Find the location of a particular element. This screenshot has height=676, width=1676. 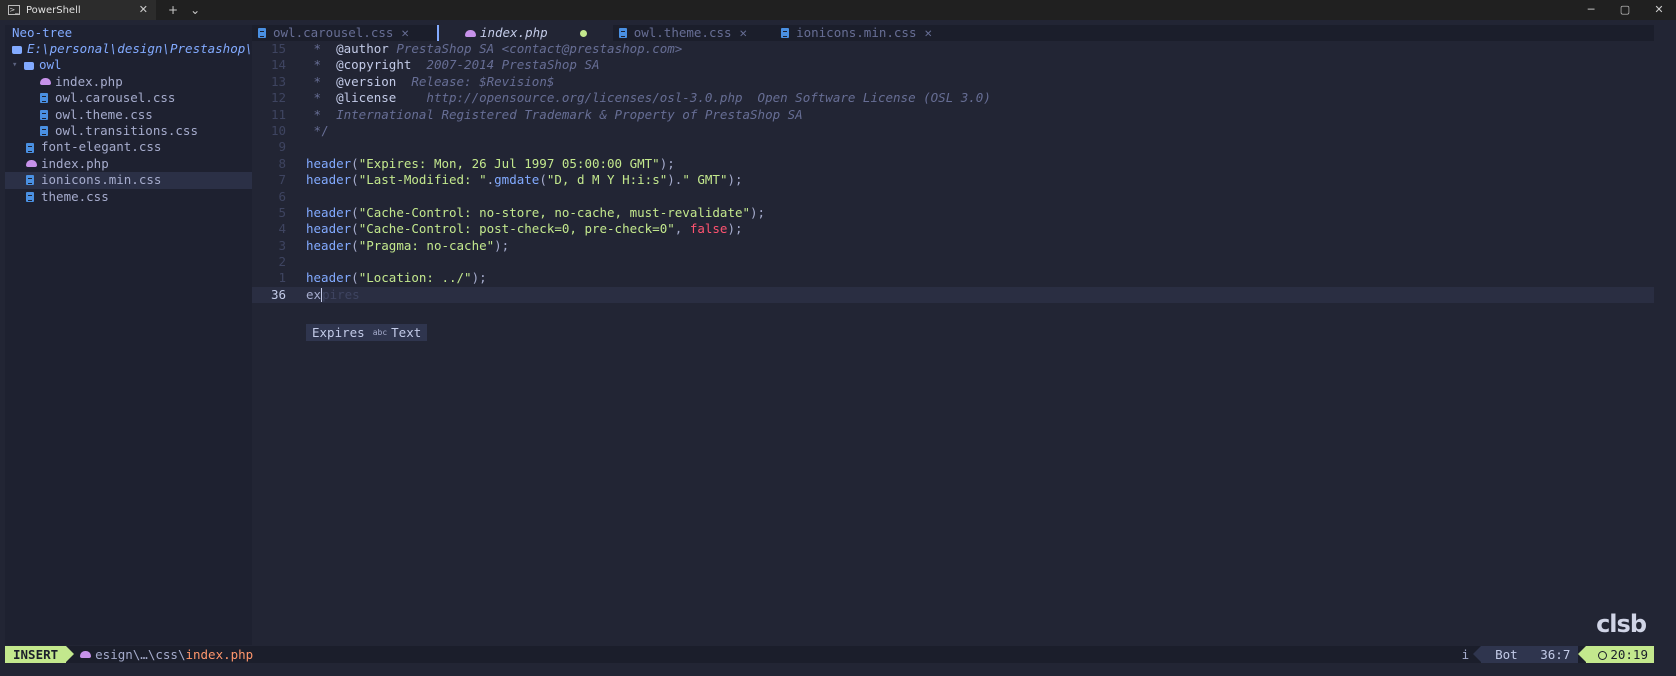

tree-item: ▾ owl is located at coordinates (128, 65).